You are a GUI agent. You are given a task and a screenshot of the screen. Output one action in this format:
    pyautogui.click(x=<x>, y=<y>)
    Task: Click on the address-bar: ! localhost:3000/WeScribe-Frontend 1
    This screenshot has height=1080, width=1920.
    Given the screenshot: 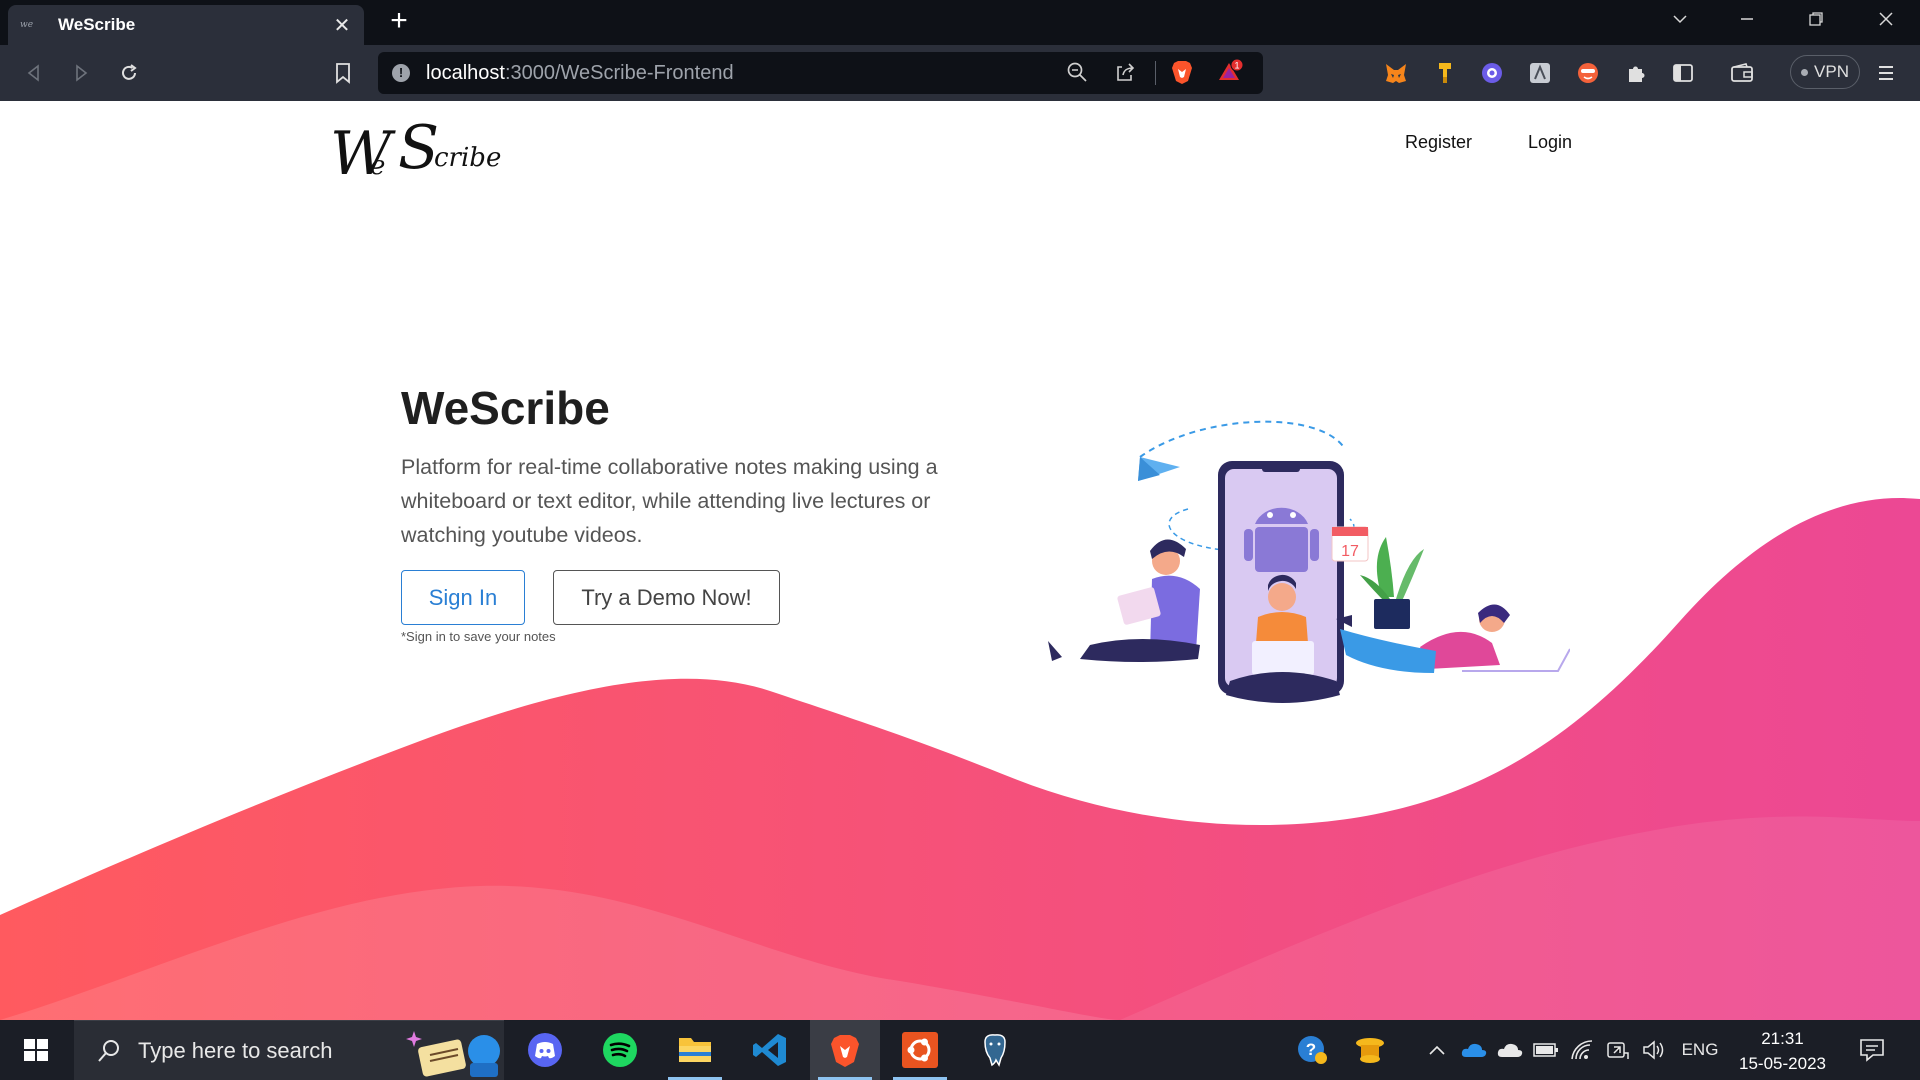 What is the action you would take?
    pyautogui.click(x=820, y=73)
    